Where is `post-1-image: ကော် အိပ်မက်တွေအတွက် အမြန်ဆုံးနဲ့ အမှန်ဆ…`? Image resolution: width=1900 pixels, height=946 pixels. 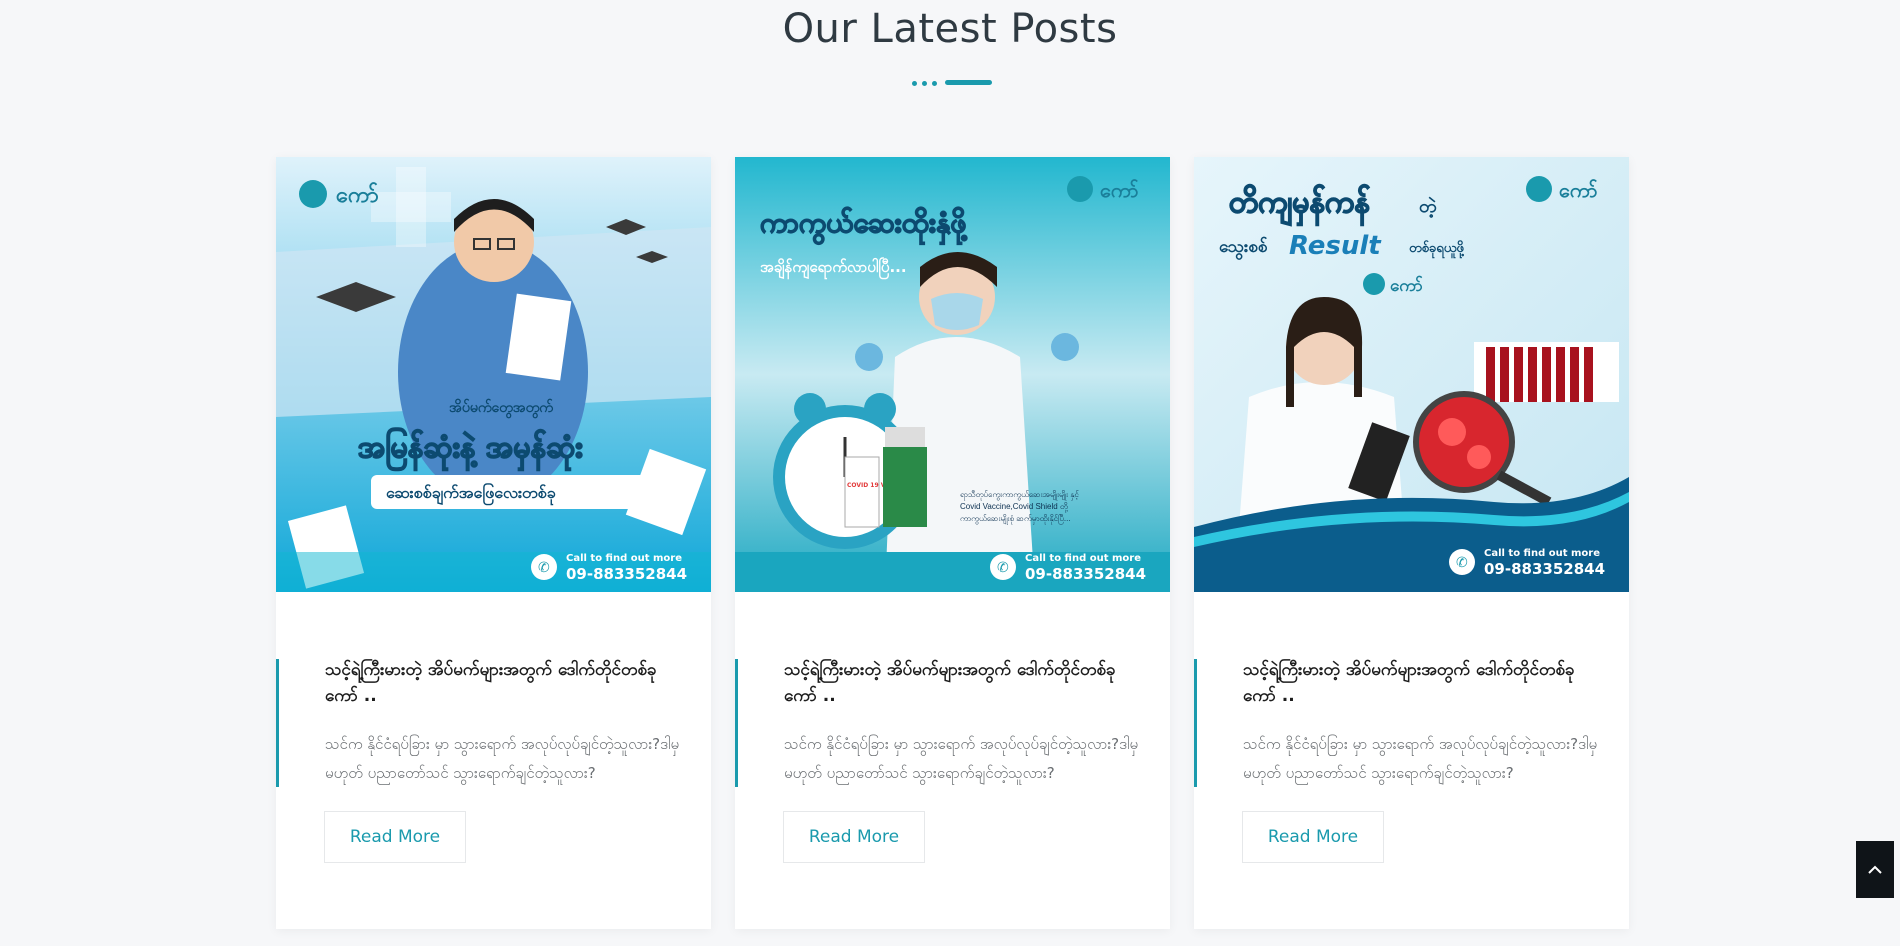 post-1-image: ကော် အိပ်မက်တွေအတွက် အမြန်ဆုံးနဲ့ အမှန်ဆ… is located at coordinates (493, 374).